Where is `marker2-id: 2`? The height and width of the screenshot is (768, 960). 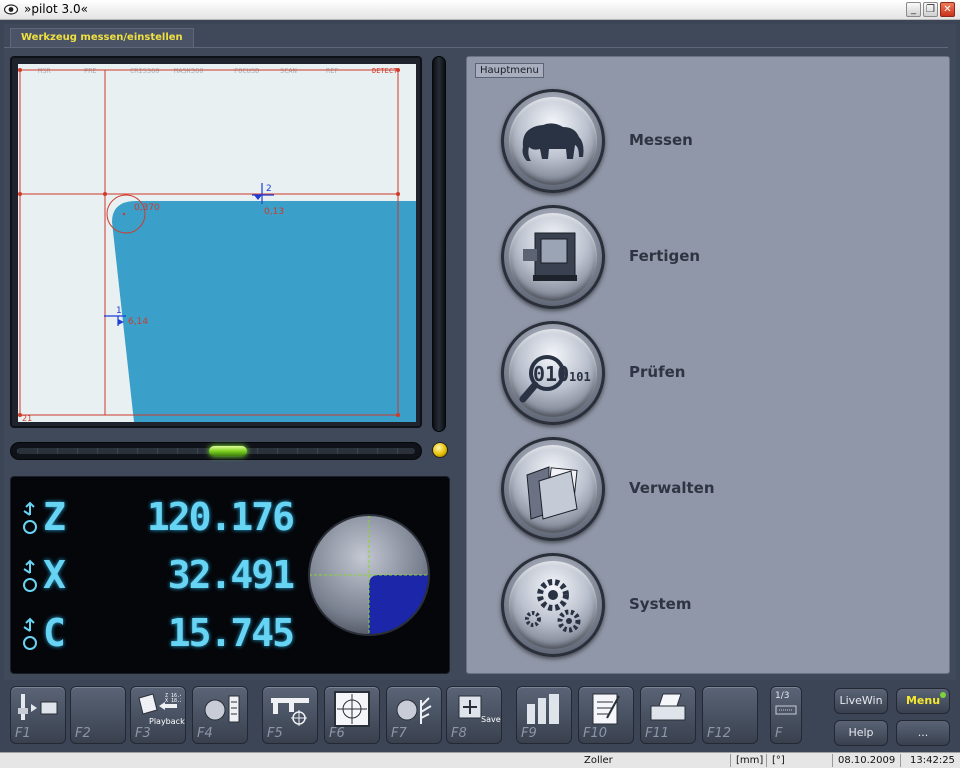 marker2-id: 2 is located at coordinates (269, 189).